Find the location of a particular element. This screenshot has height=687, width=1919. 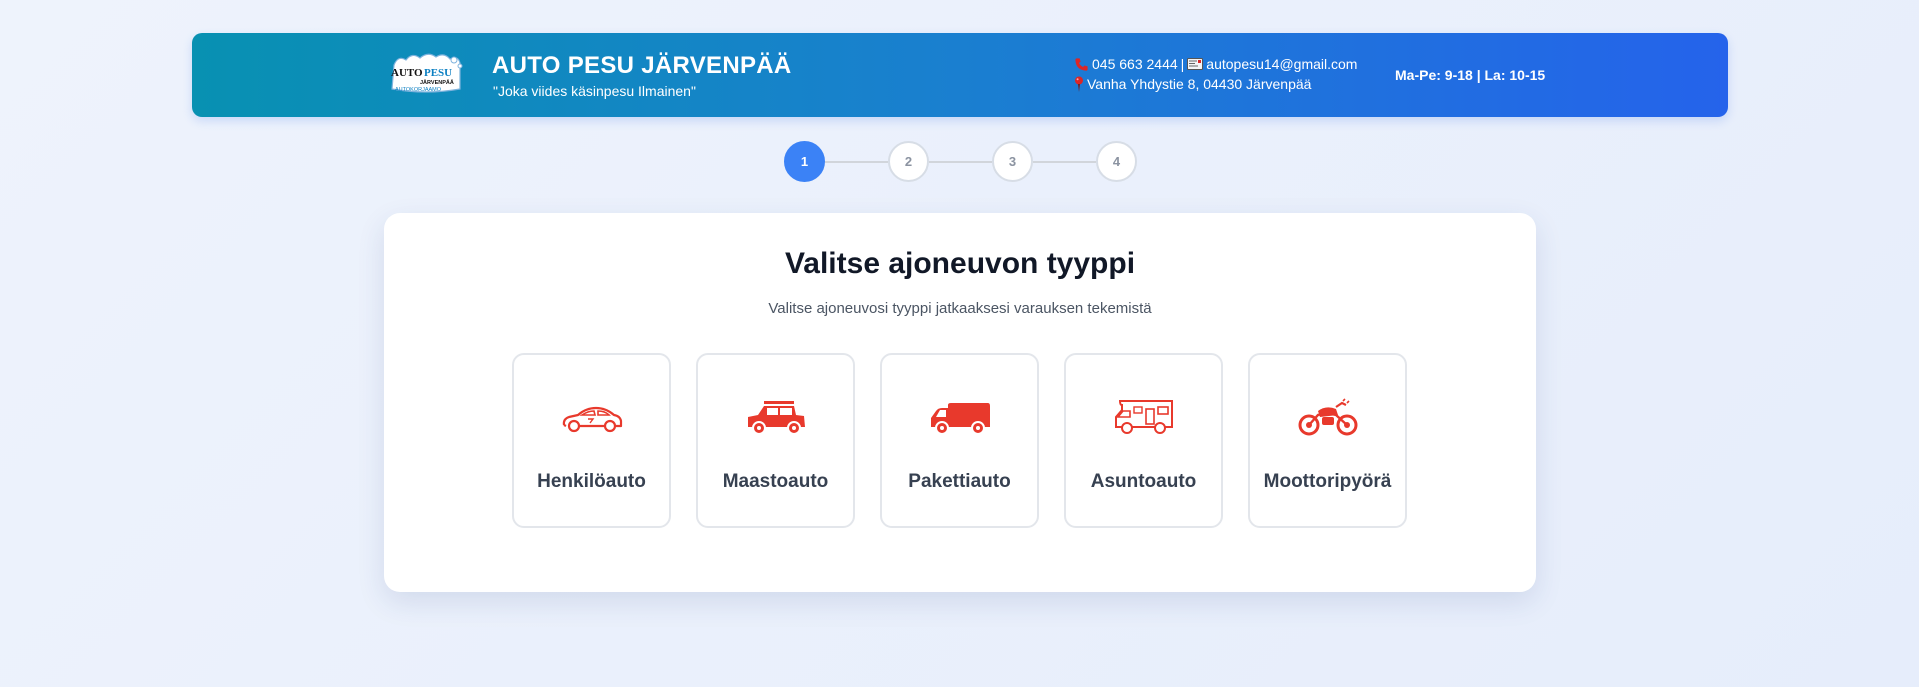

vehicle-option-moottoripyora: Moottoripyörä is located at coordinates (1327, 440).